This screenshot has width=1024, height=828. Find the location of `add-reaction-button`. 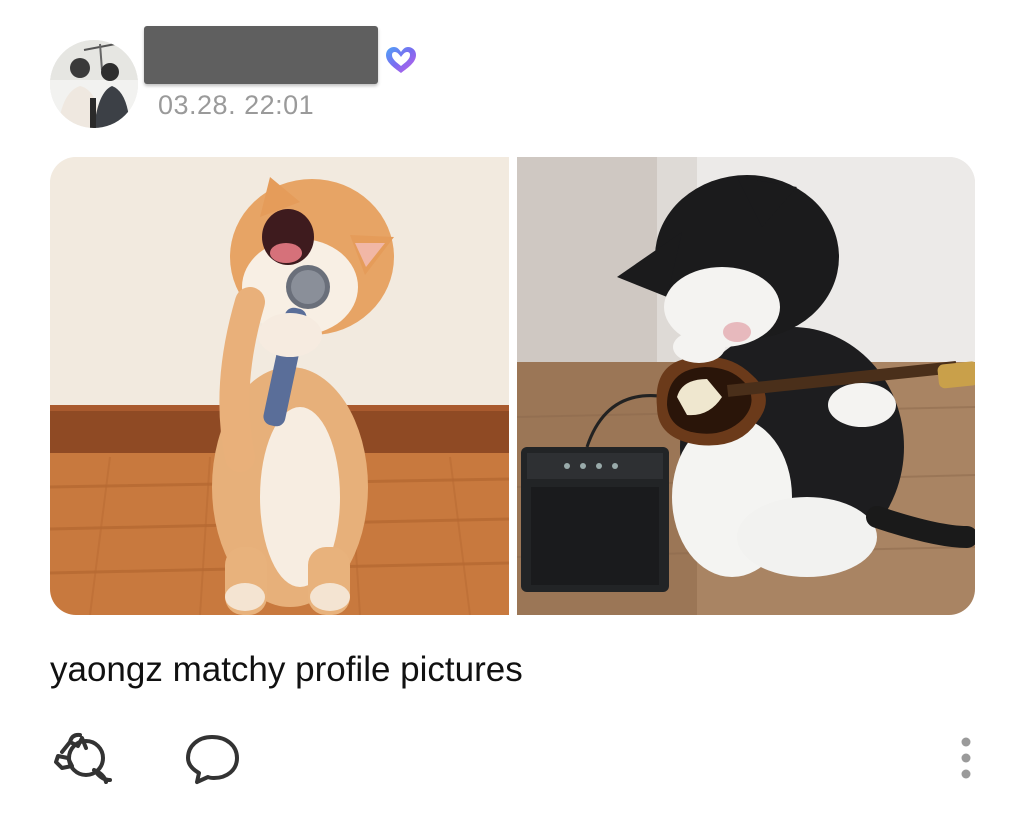

add-reaction-button is located at coordinates (83, 759).